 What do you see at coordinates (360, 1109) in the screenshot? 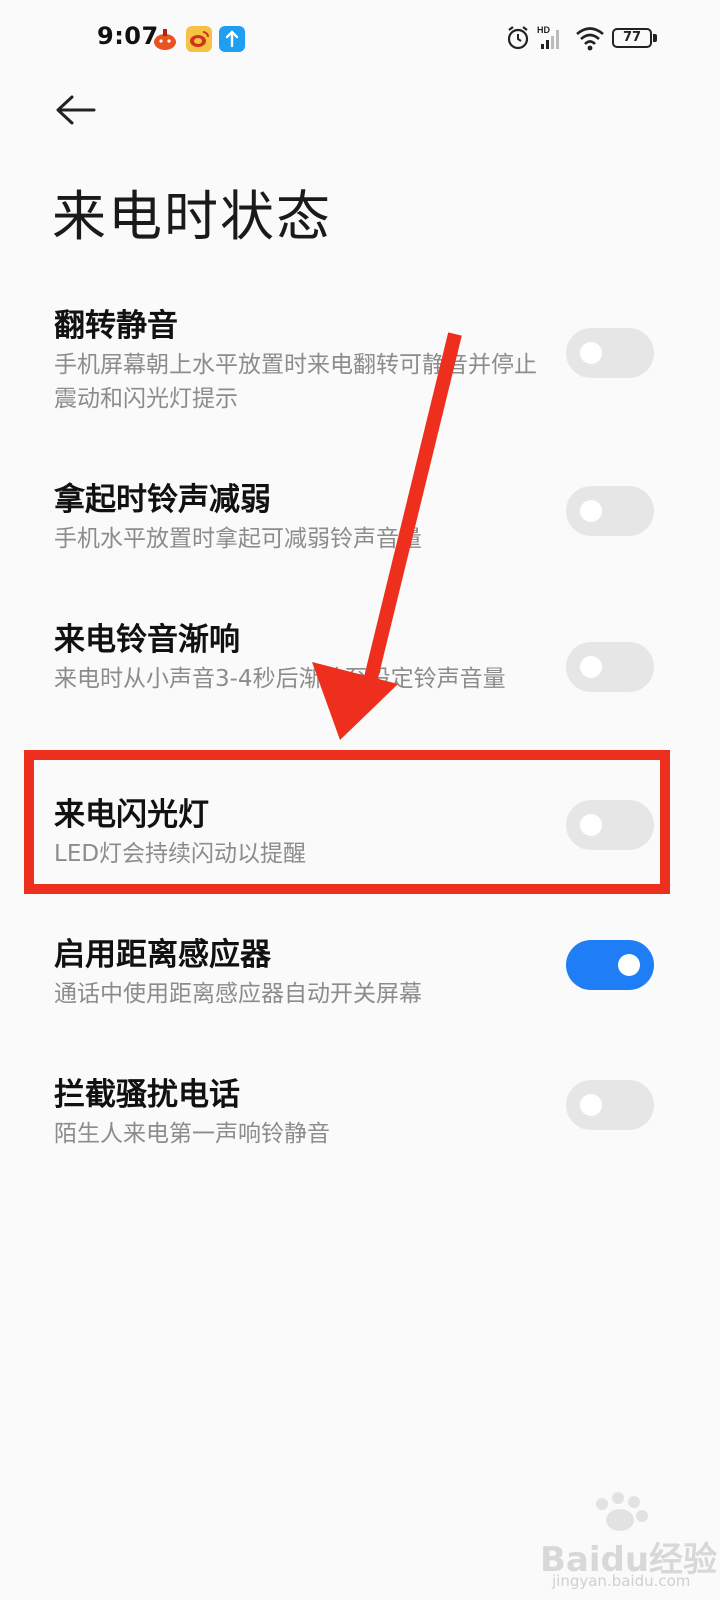
I see `setting-item-block-spam-calls: 拦截骚扰电话 陌生人来电第一声响铃静音` at bounding box center [360, 1109].